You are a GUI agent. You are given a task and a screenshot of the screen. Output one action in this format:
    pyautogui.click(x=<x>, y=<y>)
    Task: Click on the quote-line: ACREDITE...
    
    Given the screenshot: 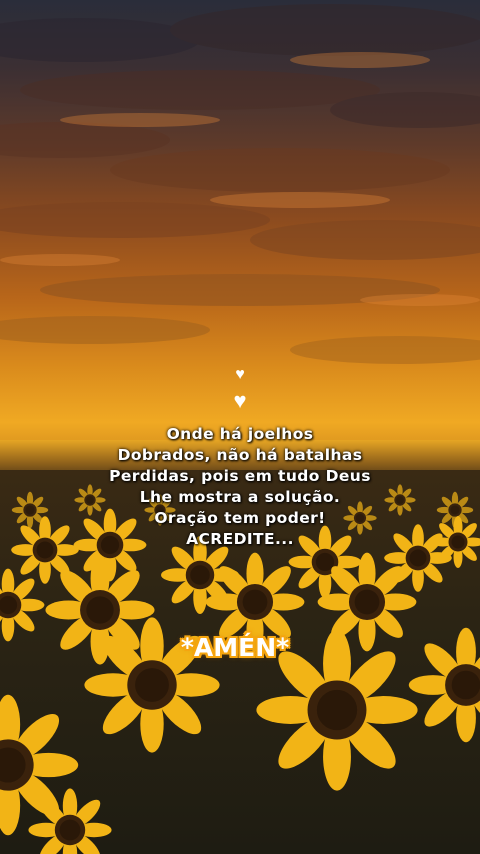 What is the action you would take?
    pyautogui.click(x=240, y=539)
    